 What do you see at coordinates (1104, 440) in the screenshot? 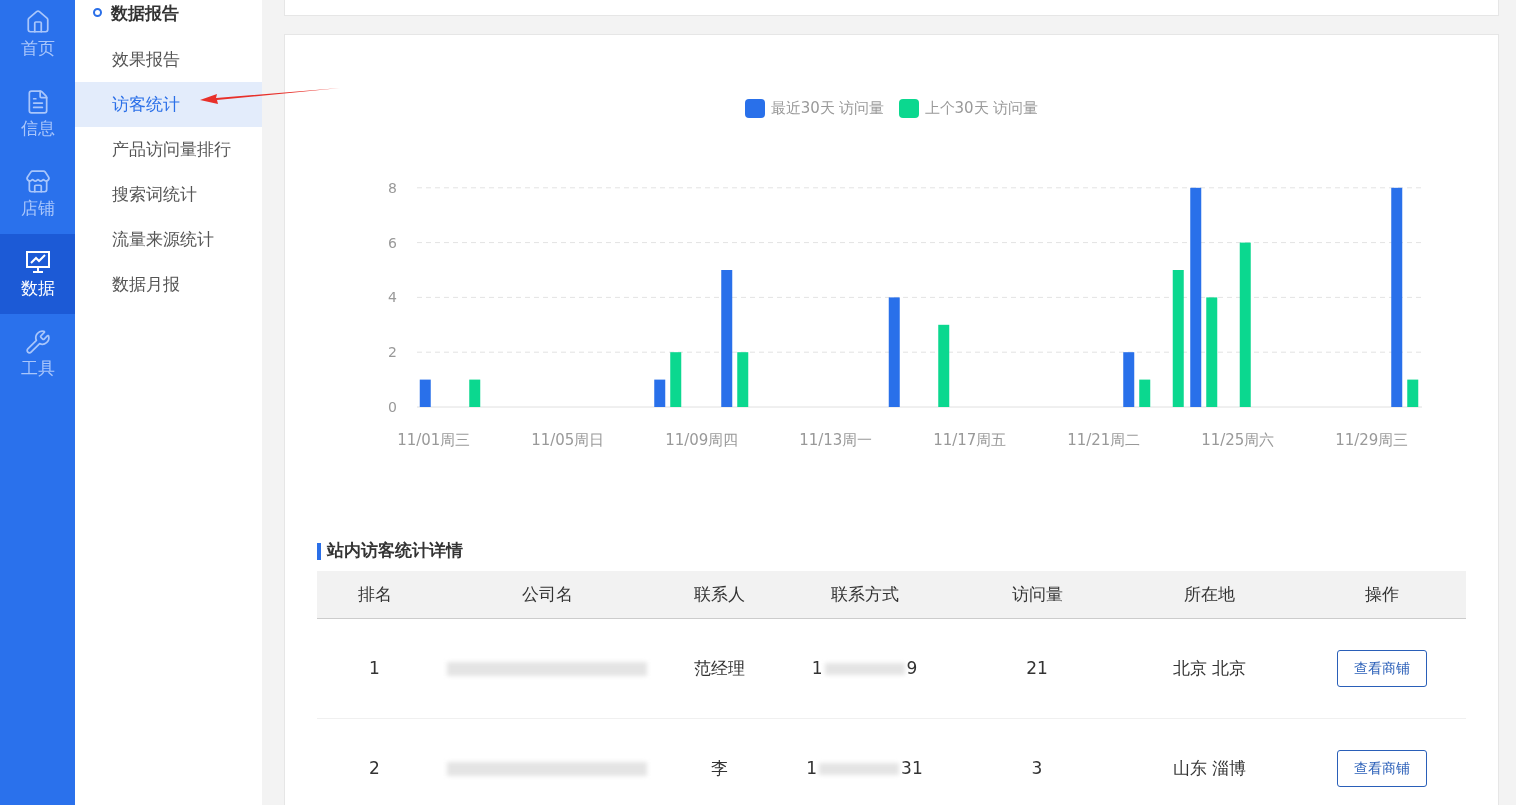
I see `x-tick-label: 11/21周二` at bounding box center [1104, 440].